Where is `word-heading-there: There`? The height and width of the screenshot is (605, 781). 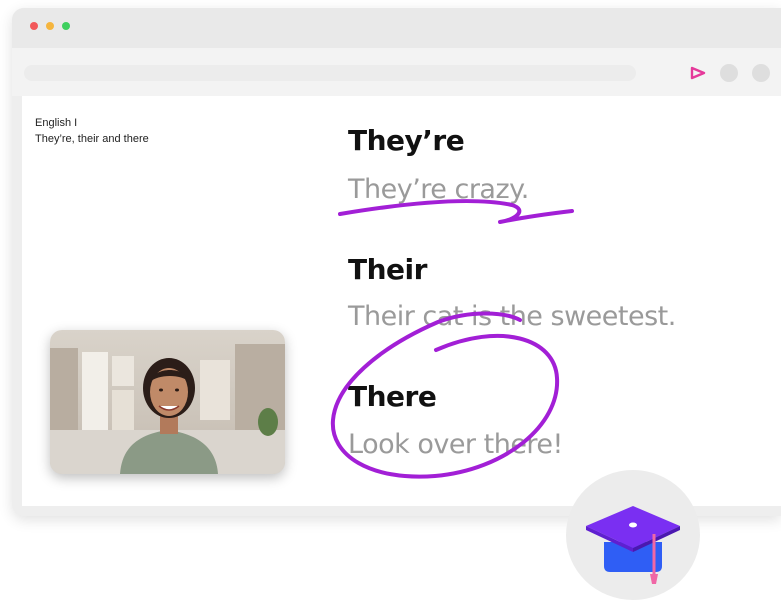
word-heading-there: There is located at coordinates (392, 396).